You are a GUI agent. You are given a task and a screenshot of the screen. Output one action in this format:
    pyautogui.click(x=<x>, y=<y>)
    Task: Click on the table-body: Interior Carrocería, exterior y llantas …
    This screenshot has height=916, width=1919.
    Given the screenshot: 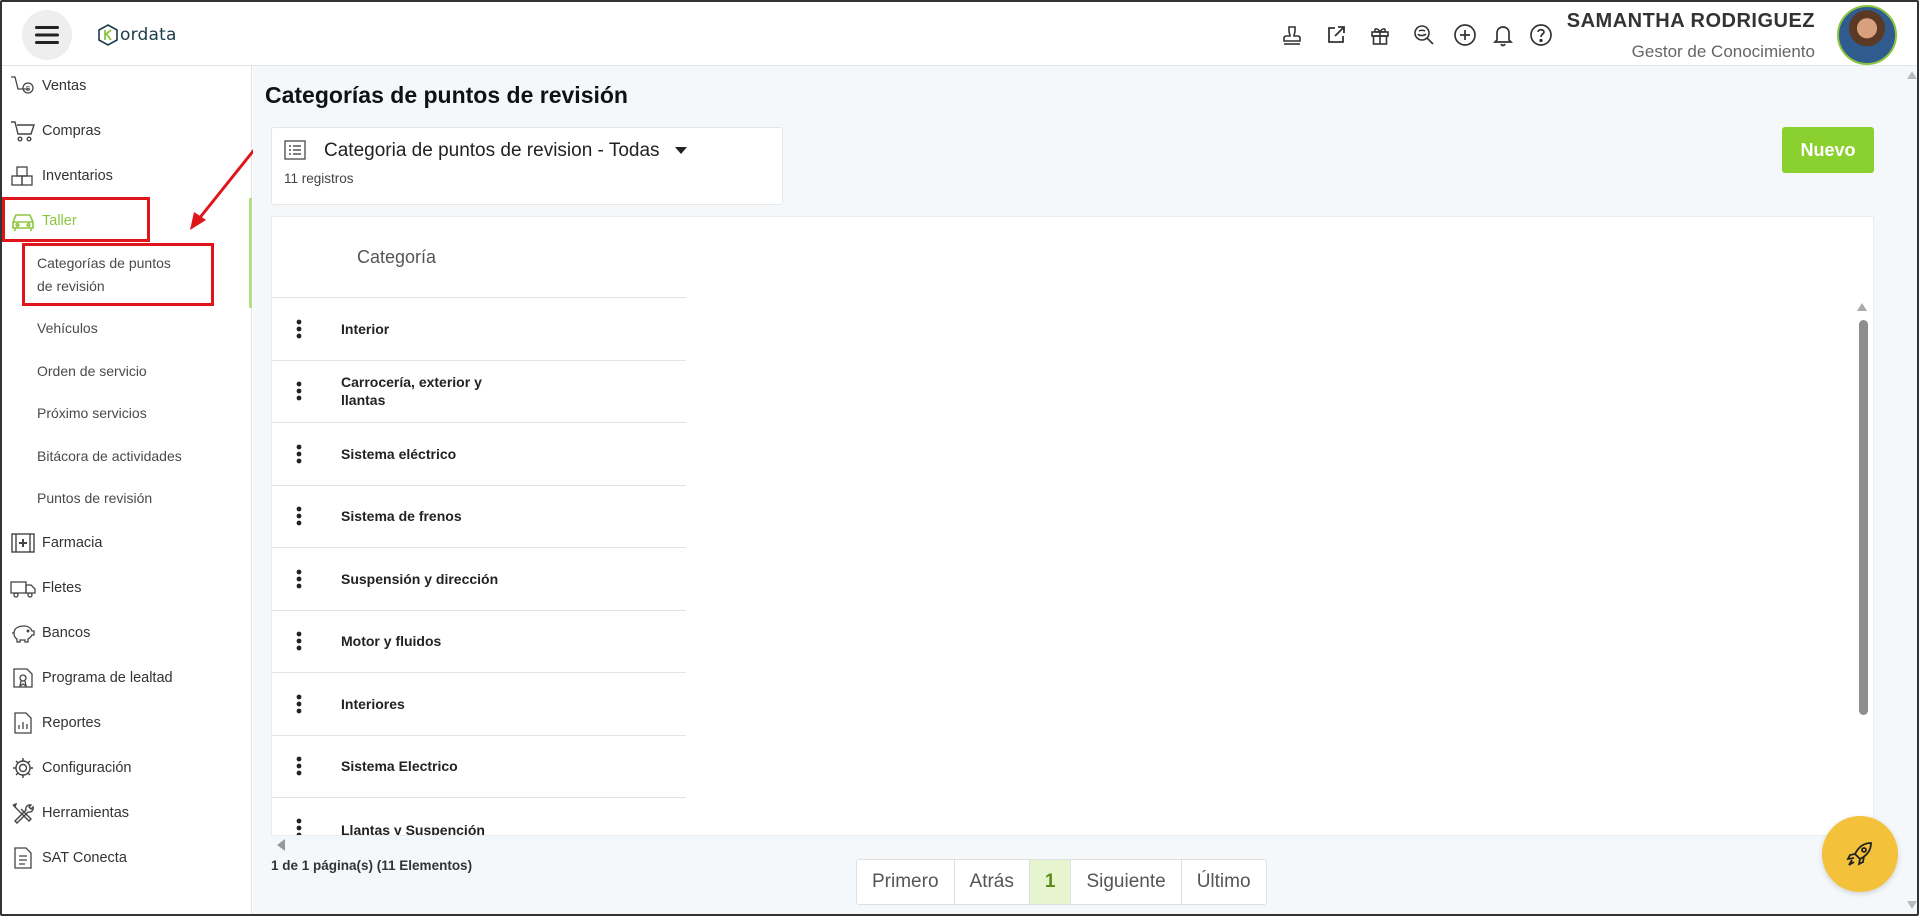 What is the action you would take?
    pyautogui.click(x=479, y=566)
    